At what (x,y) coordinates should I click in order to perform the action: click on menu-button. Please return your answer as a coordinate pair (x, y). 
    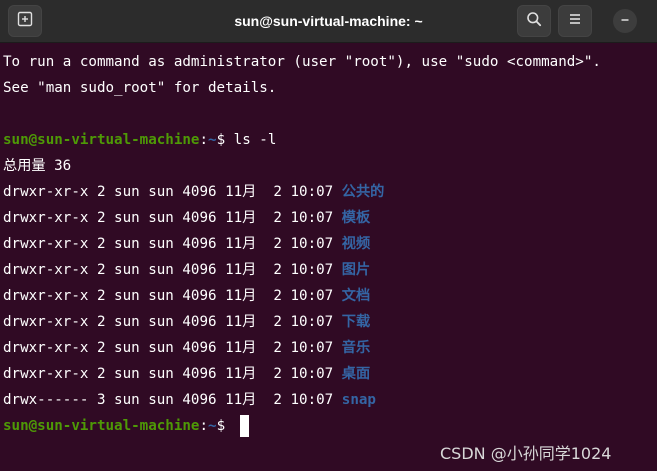
    Looking at the image, I should click on (575, 21).